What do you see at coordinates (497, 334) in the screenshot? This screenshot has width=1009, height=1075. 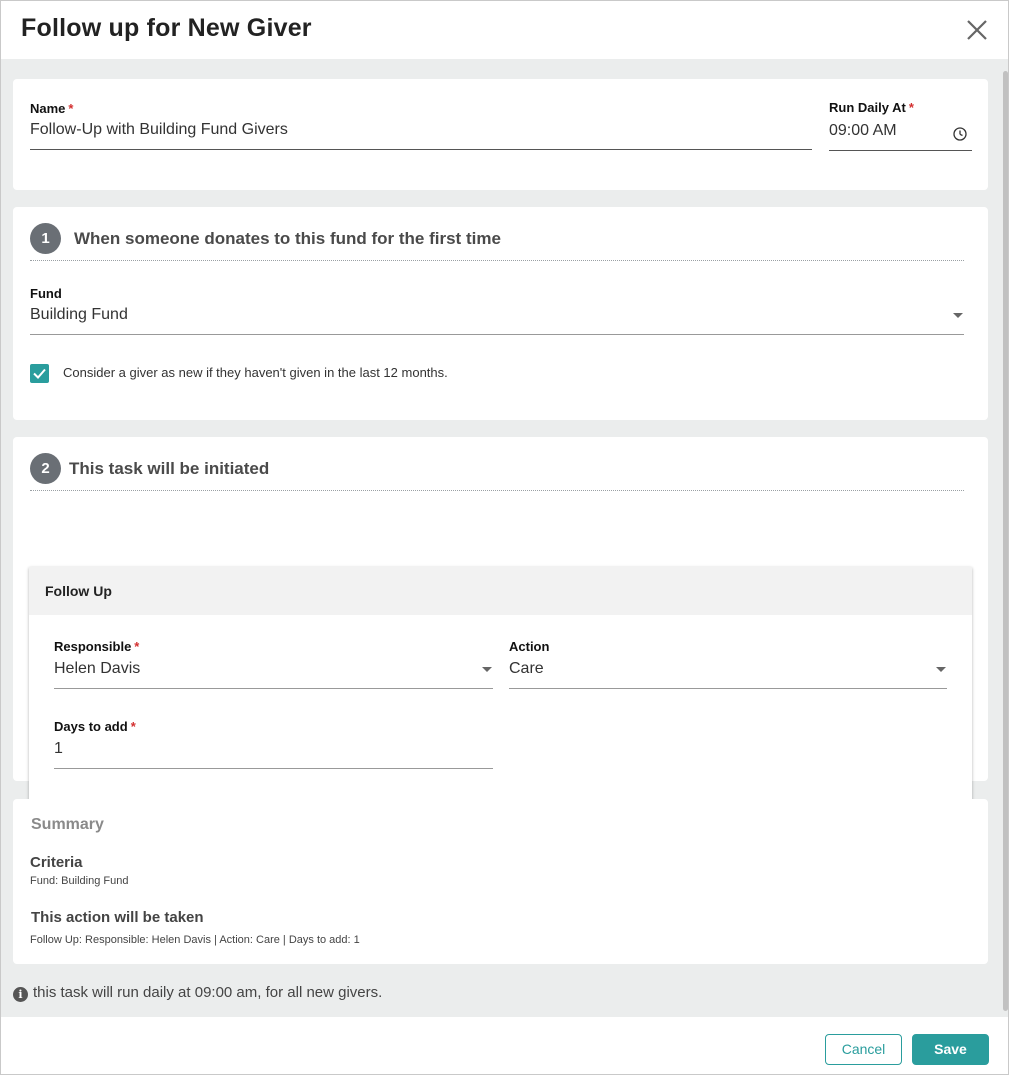 I see `fund-underline` at bounding box center [497, 334].